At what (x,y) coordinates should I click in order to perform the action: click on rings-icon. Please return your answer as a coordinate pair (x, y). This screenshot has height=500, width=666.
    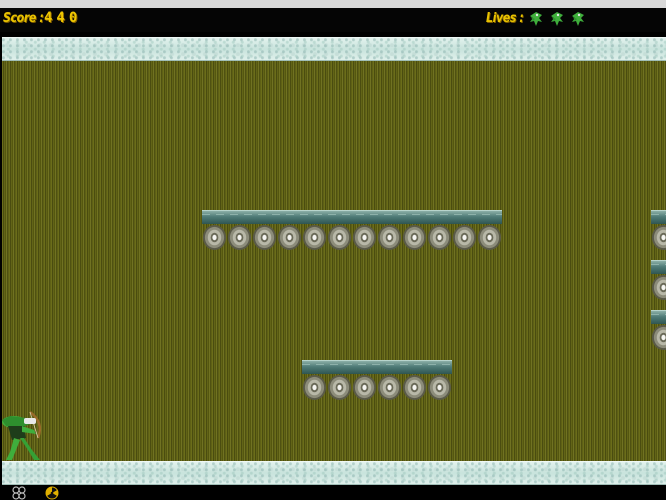
    Looking at the image, I should click on (19, 493).